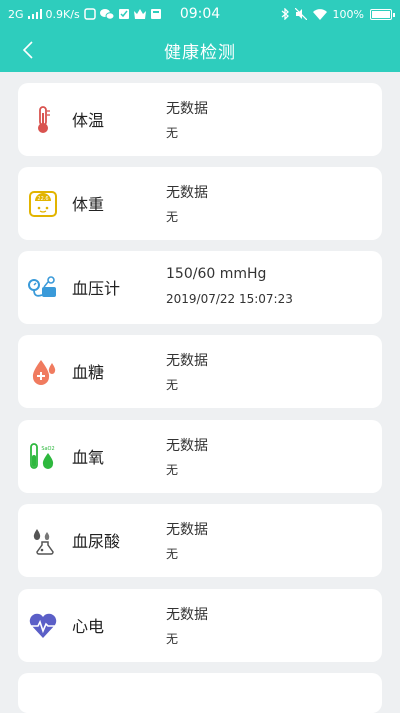 The height and width of the screenshot is (713, 400). I want to click on network-type: 2G, so click(16, 14).